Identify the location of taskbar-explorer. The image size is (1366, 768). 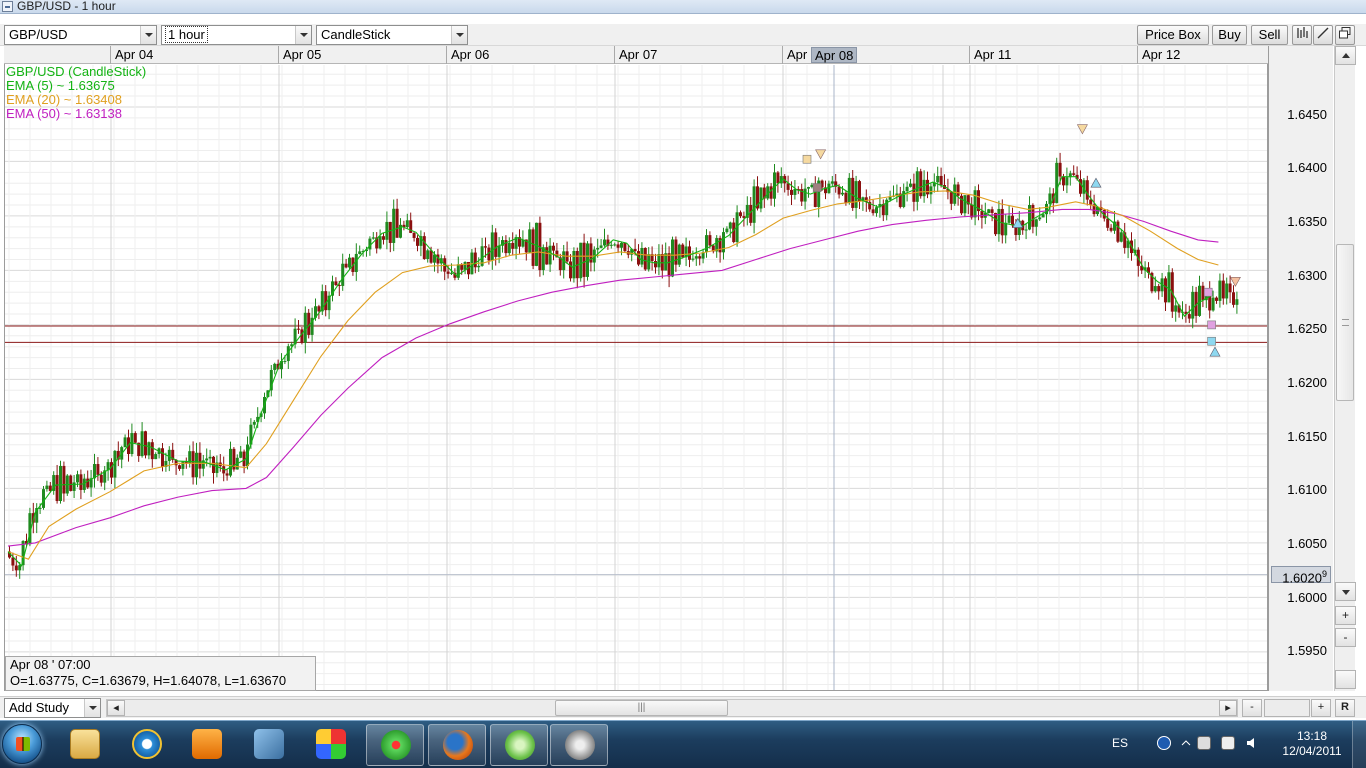
(85, 745).